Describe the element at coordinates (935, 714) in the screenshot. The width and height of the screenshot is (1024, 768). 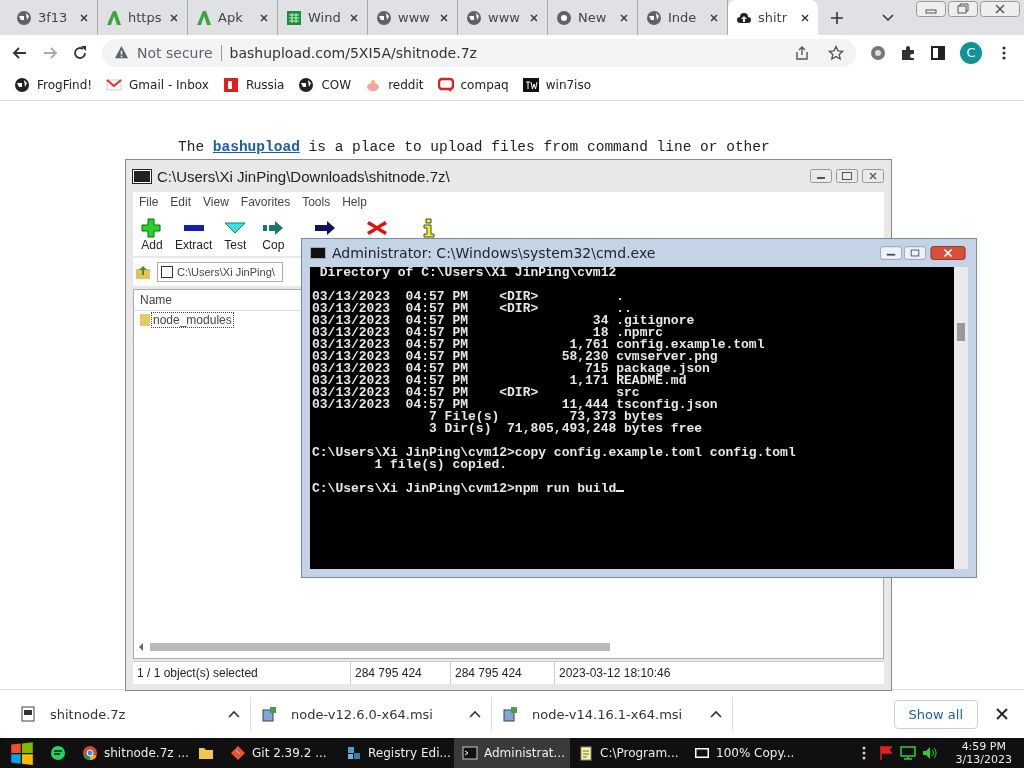
I see `show-all-button: Show all` at that location.